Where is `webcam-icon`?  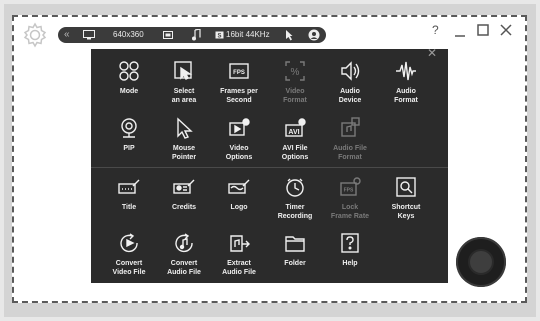
webcam-icon is located at coordinates (129, 128).